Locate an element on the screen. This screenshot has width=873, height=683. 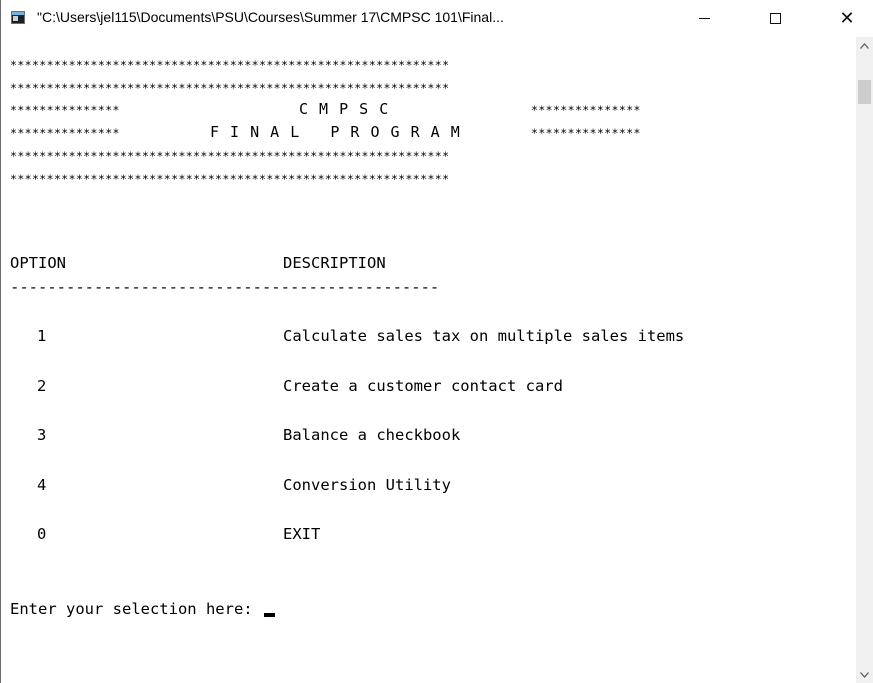
menu-option-number: 0 is located at coordinates (42, 534).